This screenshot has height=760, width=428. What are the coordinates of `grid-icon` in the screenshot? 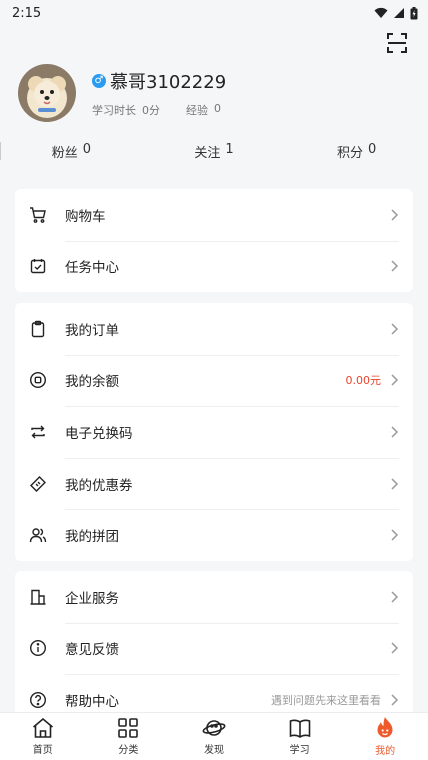 It's located at (128, 728).